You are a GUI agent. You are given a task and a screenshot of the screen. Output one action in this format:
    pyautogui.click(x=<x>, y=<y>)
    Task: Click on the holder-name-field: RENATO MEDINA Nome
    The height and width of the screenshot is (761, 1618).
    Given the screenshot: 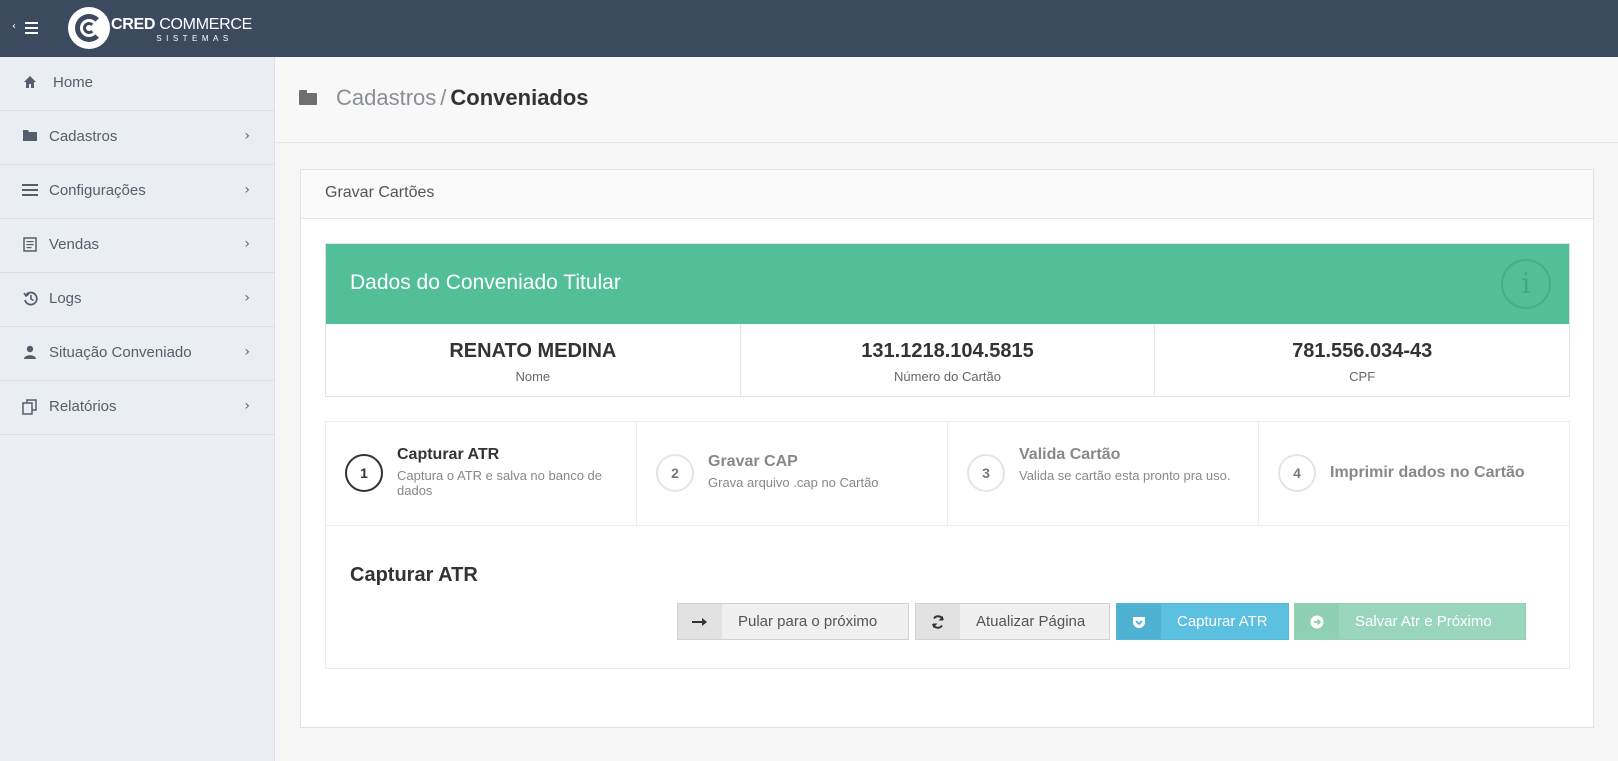 What is the action you would take?
    pyautogui.click(x=533, y=360)
    